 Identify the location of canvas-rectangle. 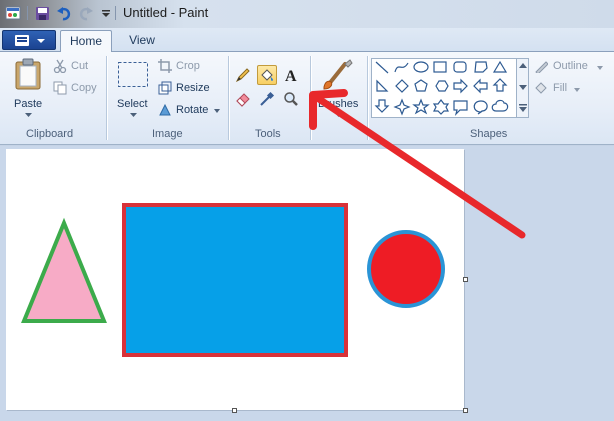
(235, 280).